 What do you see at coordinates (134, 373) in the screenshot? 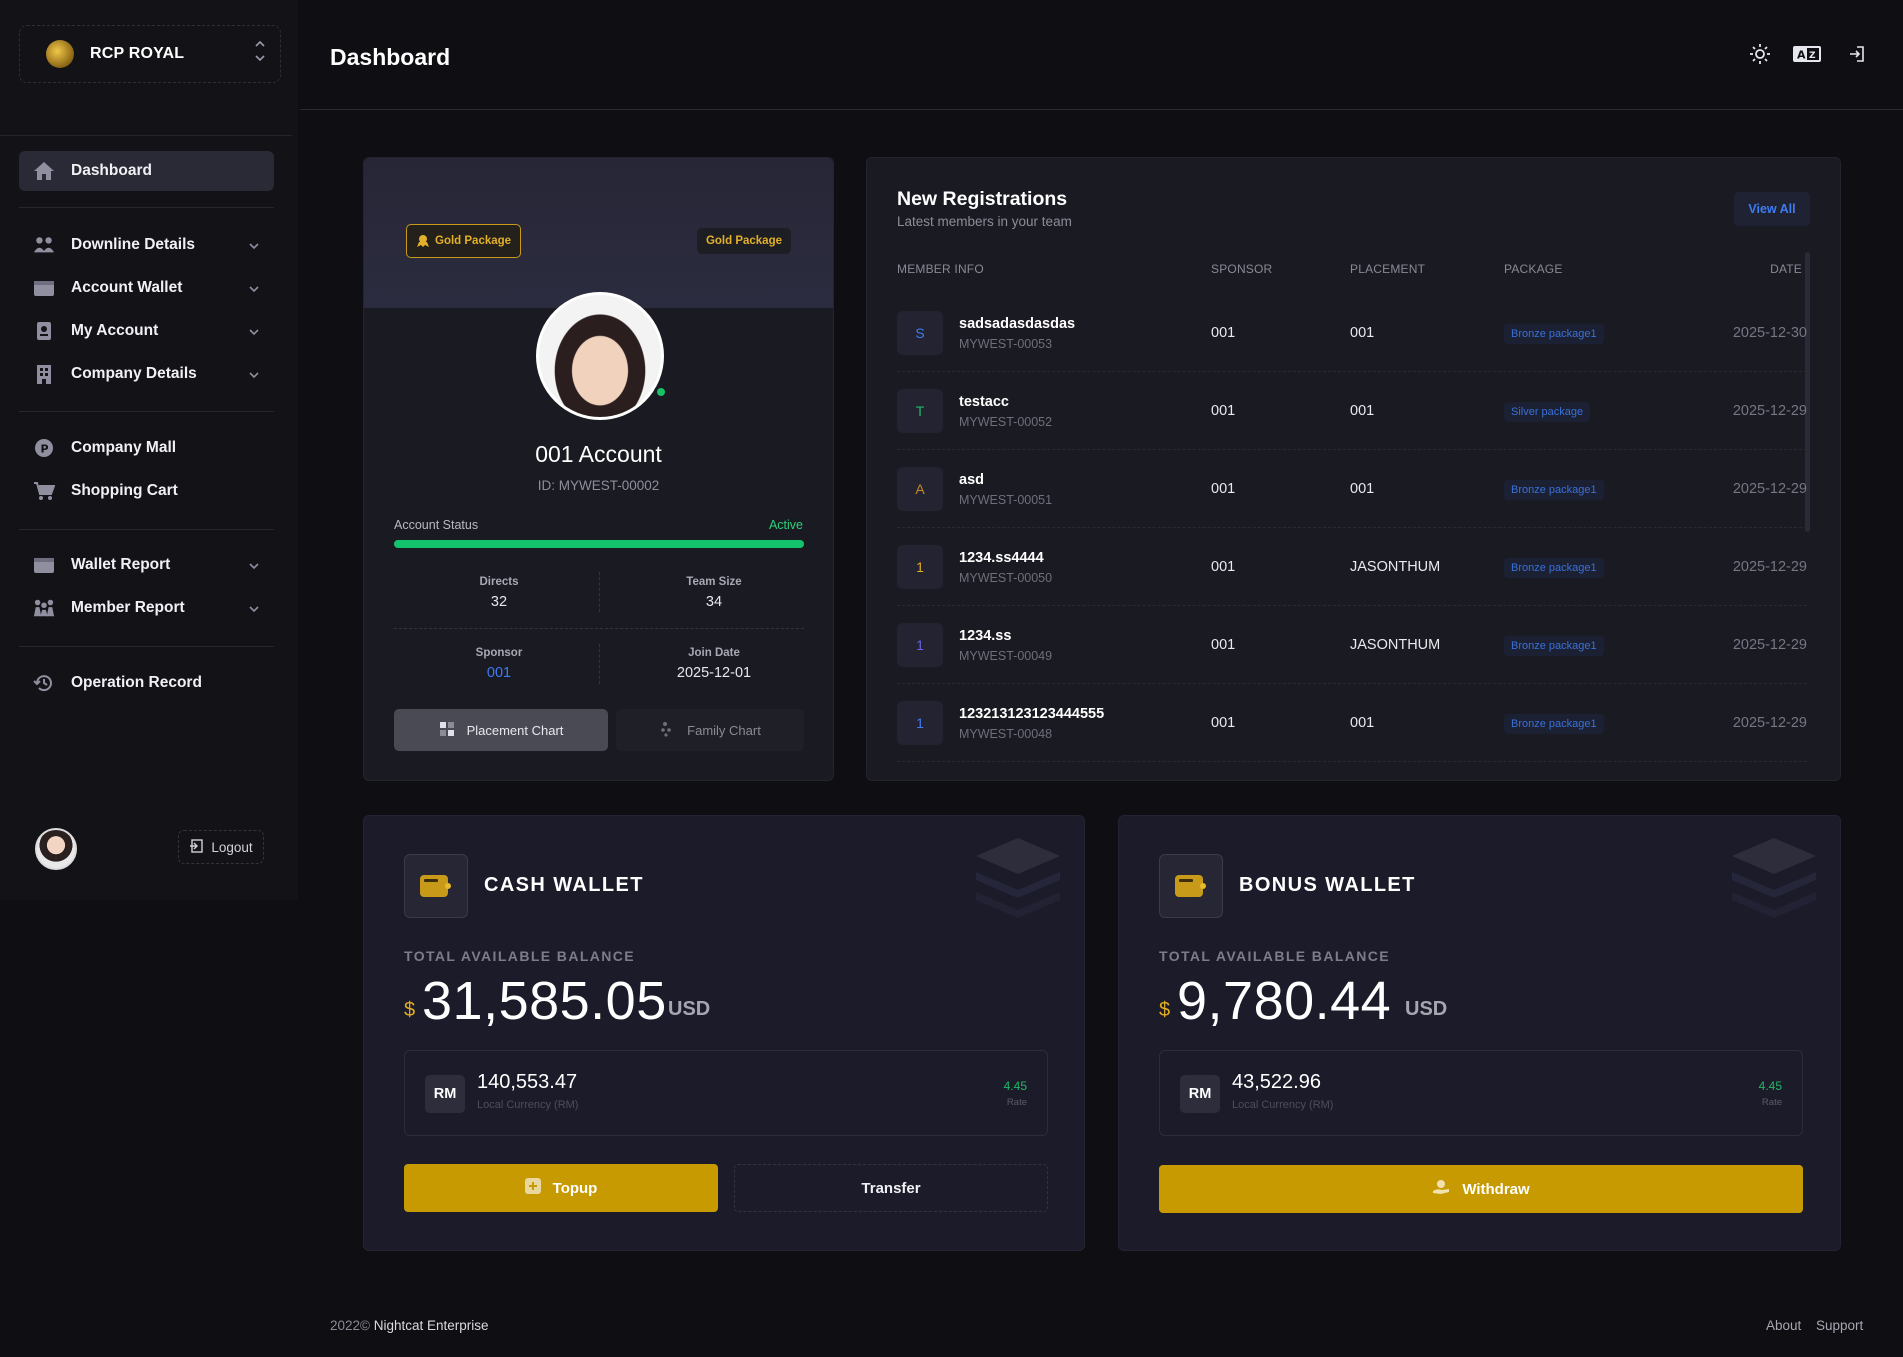
I see `sidebar-item-label: Company Details` at bounding box center [134, 373].